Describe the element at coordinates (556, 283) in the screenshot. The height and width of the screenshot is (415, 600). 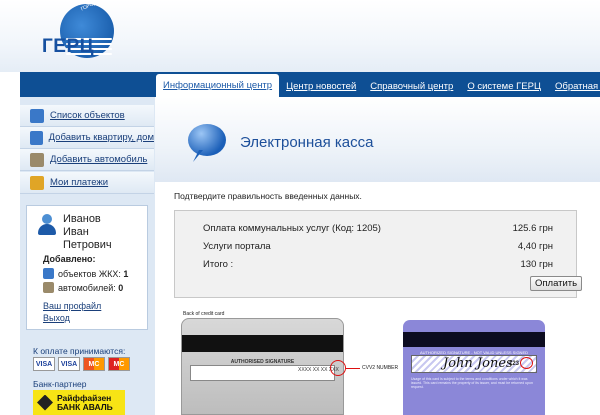
I see `pay-button: Оплатить` at that location.